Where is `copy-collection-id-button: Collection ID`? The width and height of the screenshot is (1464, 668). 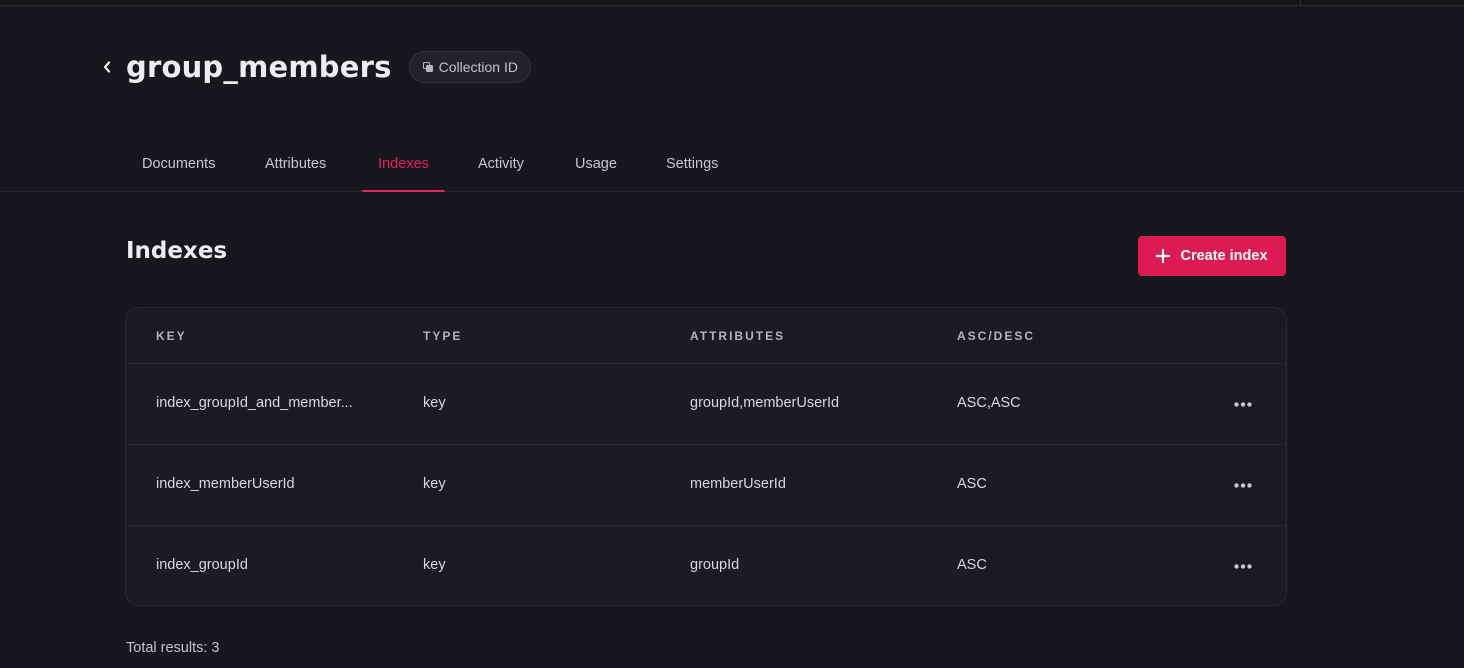
copy-collection-id-button: Collection ID is located at coordinates (469, 67).